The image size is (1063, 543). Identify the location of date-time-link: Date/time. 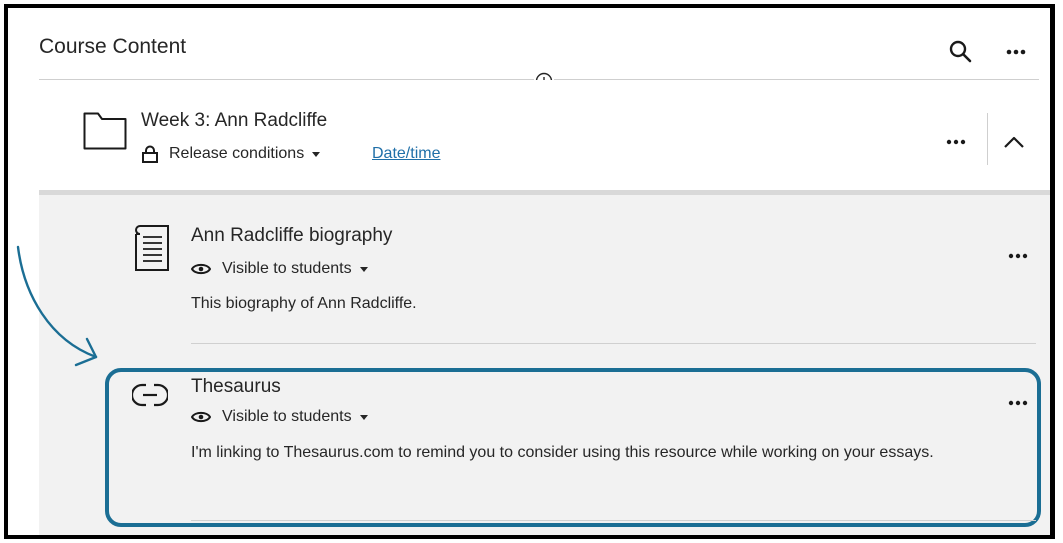
(406, 154).